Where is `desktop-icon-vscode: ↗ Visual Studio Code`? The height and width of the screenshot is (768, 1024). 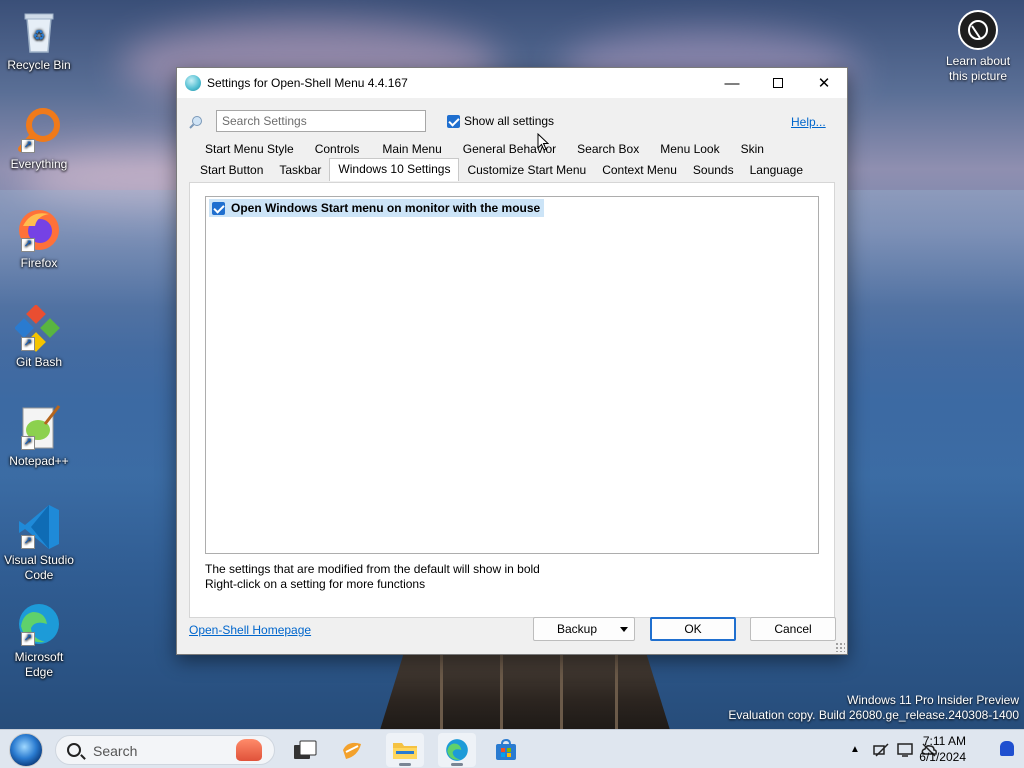 desktop-icon-vscode: ↗ Visual Studio Code is located at coordinates (39, 543).